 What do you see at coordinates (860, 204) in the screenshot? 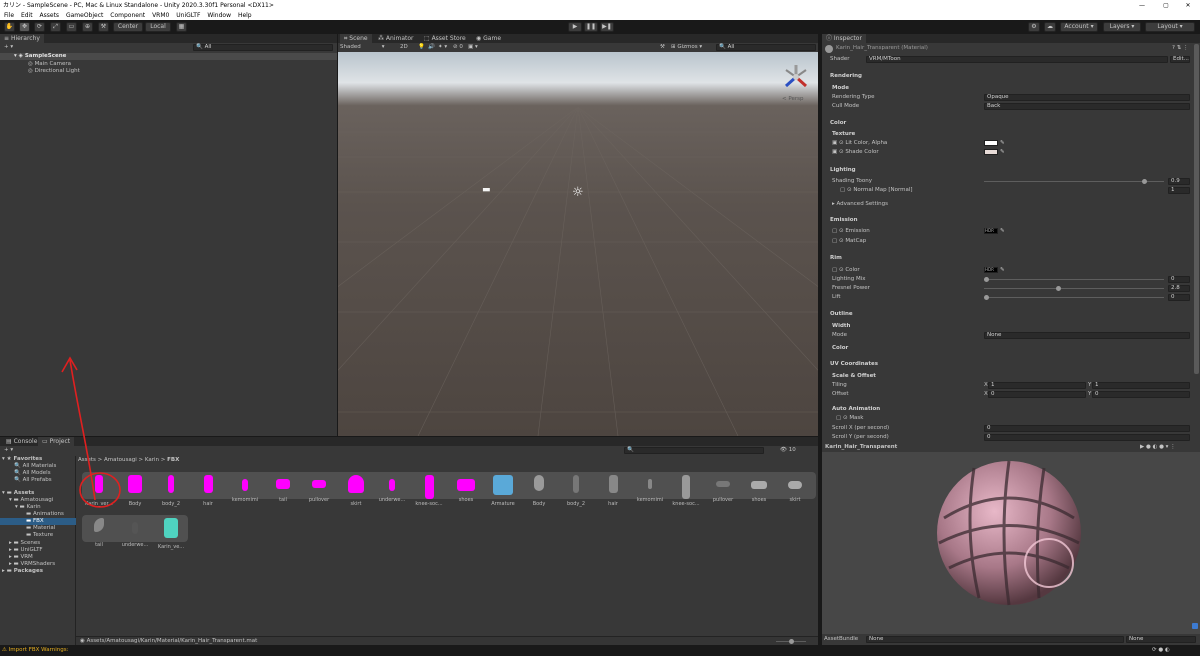
I see `advanced-settings-foldout: ▸ Advanced Settings` at bounding box center [860, 204].